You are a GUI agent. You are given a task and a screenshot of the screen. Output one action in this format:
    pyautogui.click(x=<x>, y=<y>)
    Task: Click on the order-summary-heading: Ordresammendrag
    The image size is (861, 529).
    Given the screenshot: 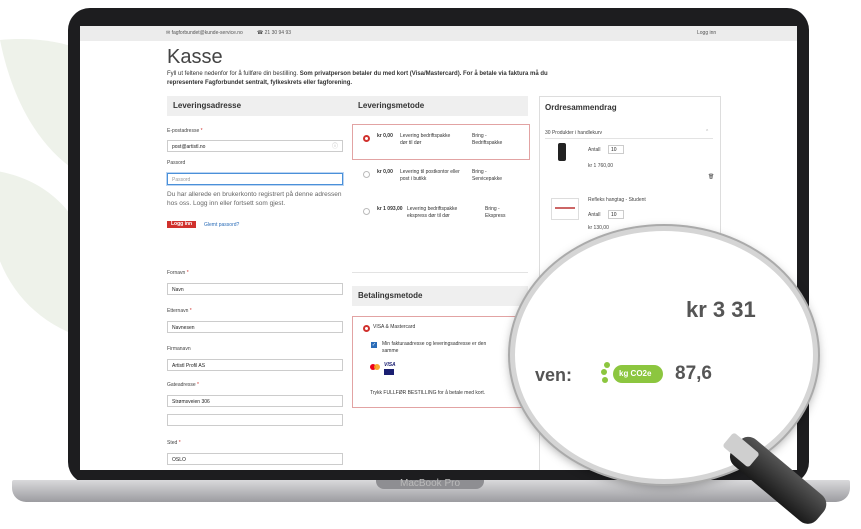 What is the action you would take?
    pyautogui.click(x=581, y=107)
    